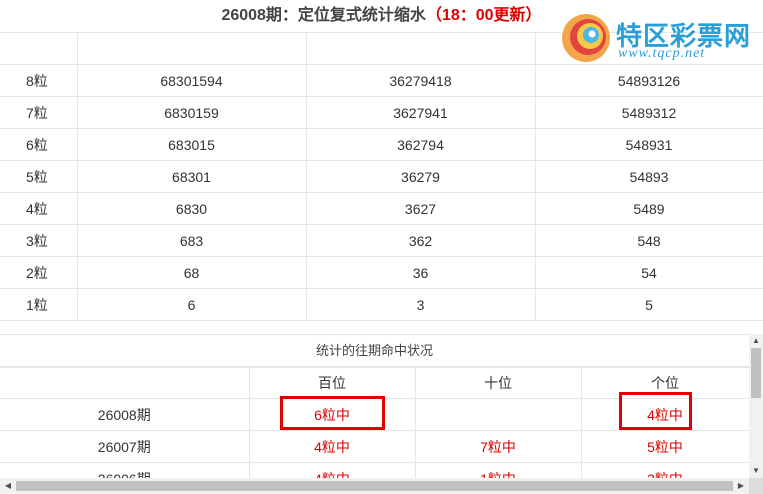 The height and width of the screenshot is (494, 763). What do you see at coordinates (655, 411) in the screenshot?
I see `highlight-box-units` at bounding box center [655, 411].